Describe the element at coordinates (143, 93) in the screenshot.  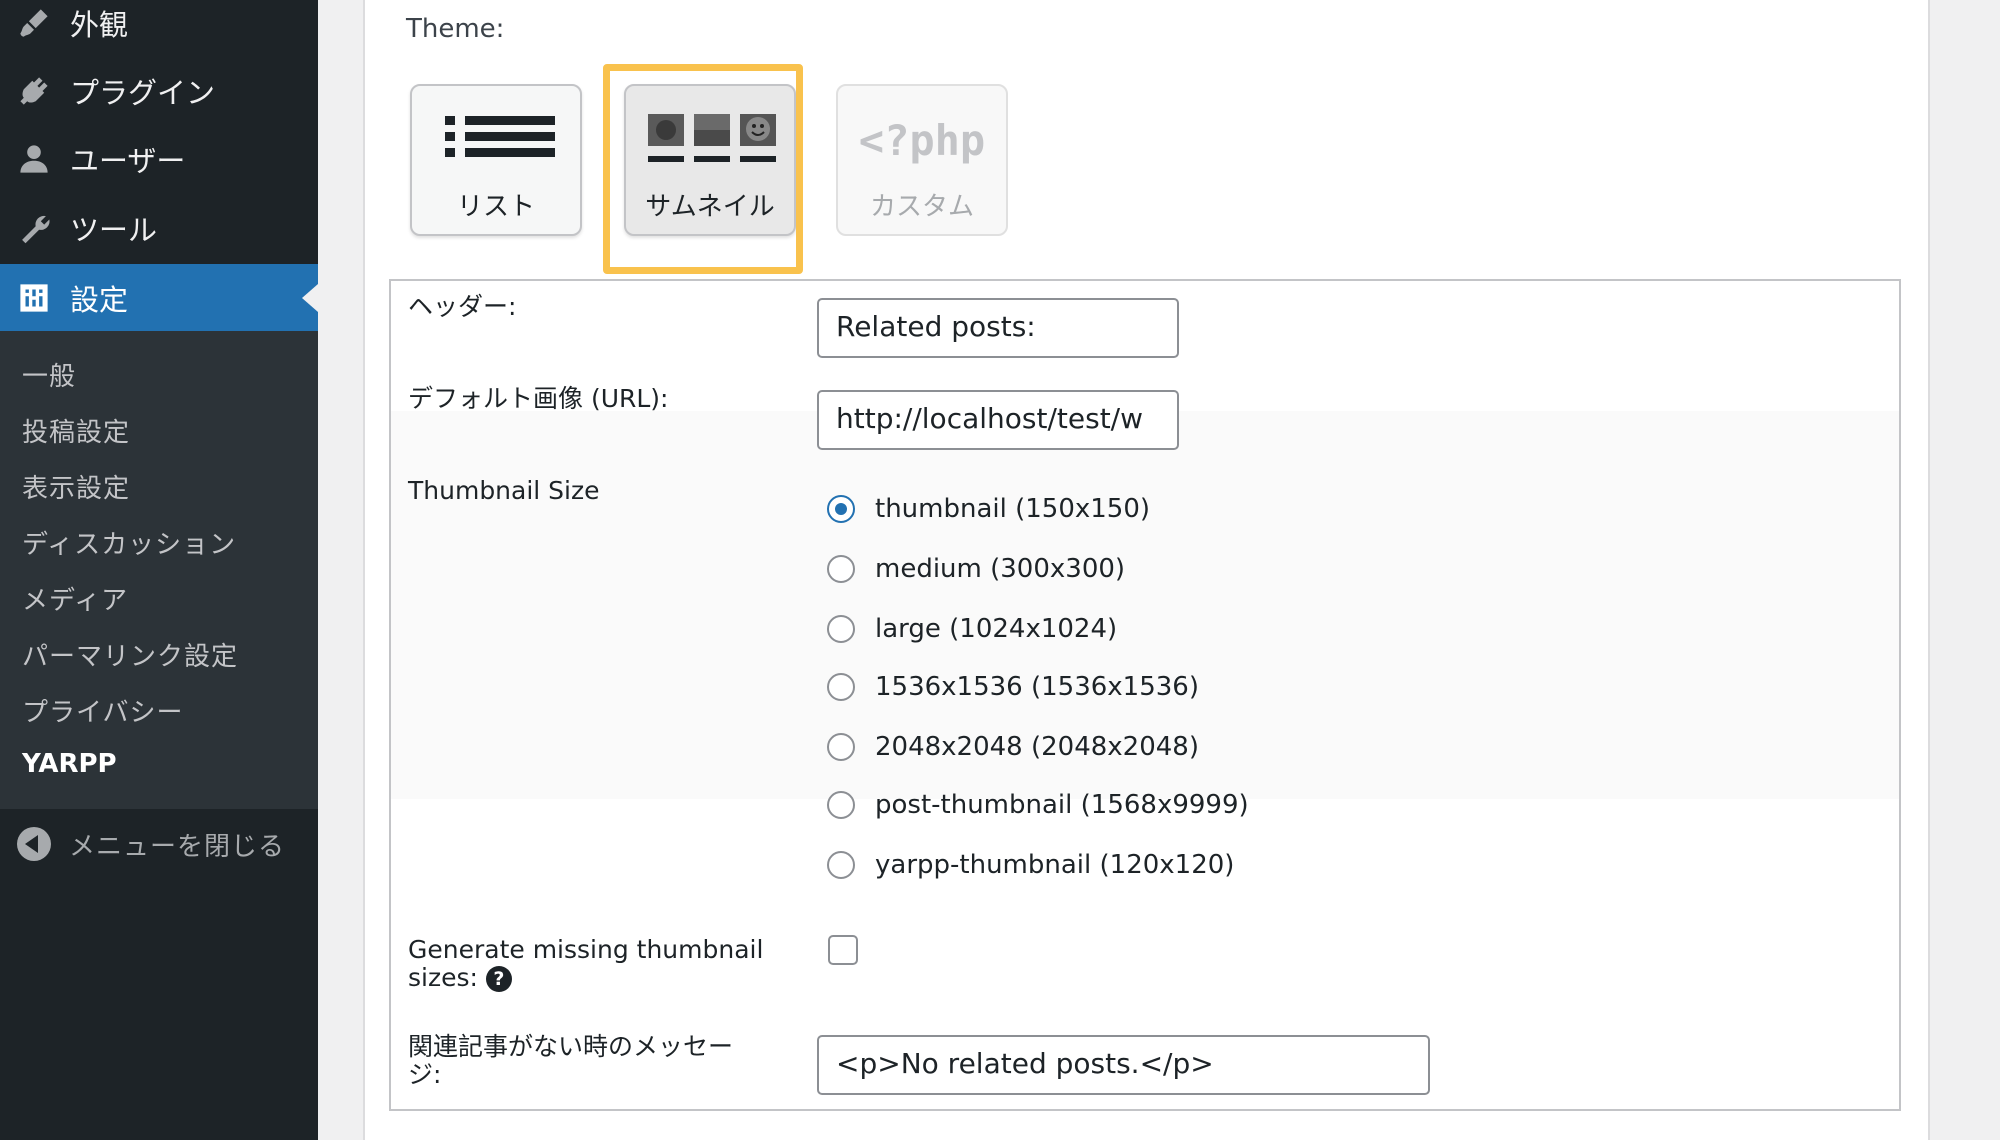
I see `menu-item-label: プラグイン` at that location.